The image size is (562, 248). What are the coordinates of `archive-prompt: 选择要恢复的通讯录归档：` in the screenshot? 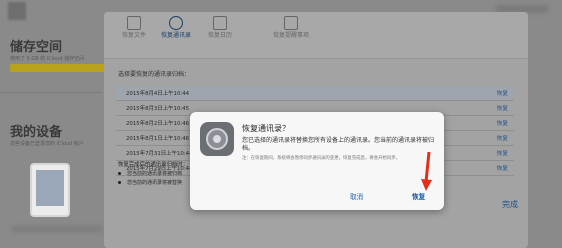 It's located at (154, 74).